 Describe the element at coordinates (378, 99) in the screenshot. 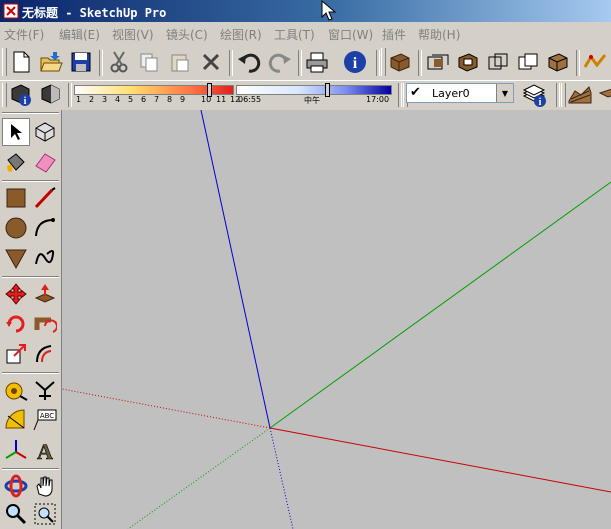

I see `time-end-label: 17:00` at that location.